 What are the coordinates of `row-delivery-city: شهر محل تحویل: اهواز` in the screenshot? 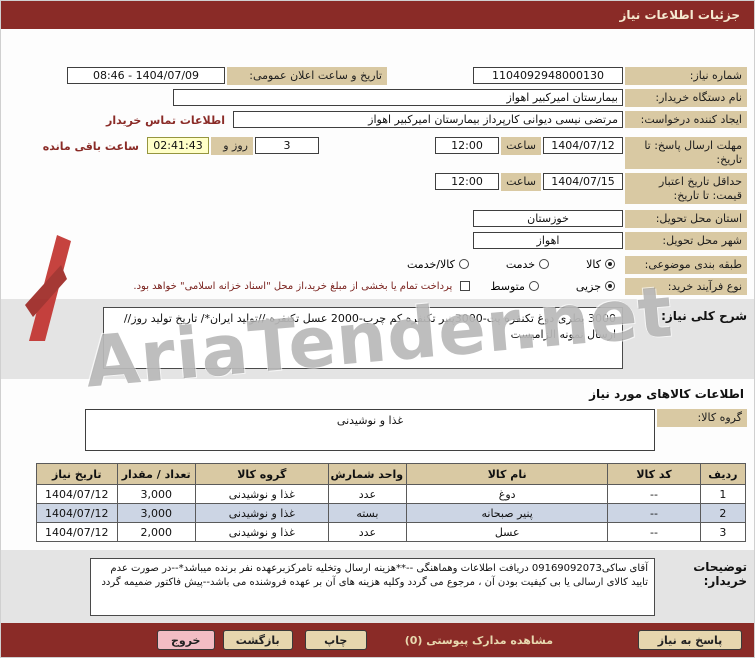 It's located at (377, 241).